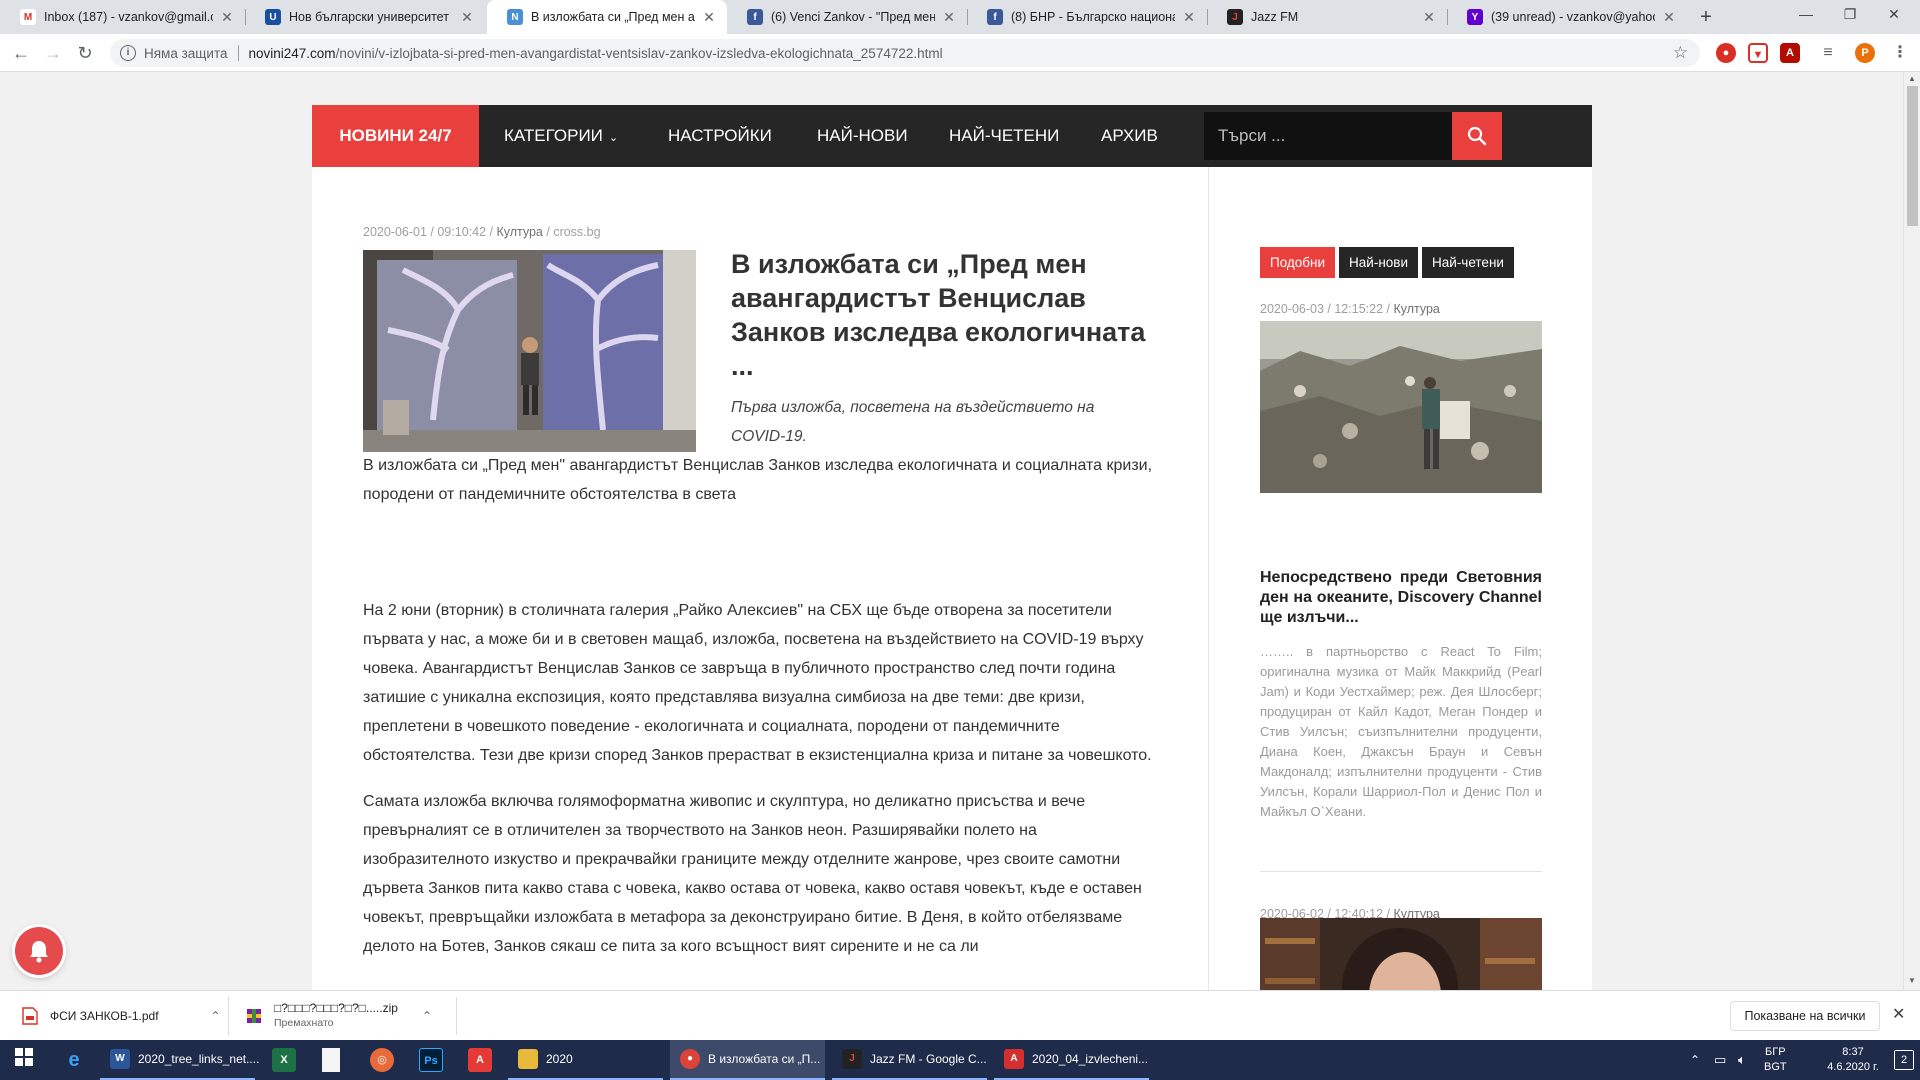 This screenshot has width=1920, height=1080. What do you see at coordinates (1898, 1014) in the screenshot?
I see `close-downloads-icon: ✕` at bounding box center [1898, 1014].